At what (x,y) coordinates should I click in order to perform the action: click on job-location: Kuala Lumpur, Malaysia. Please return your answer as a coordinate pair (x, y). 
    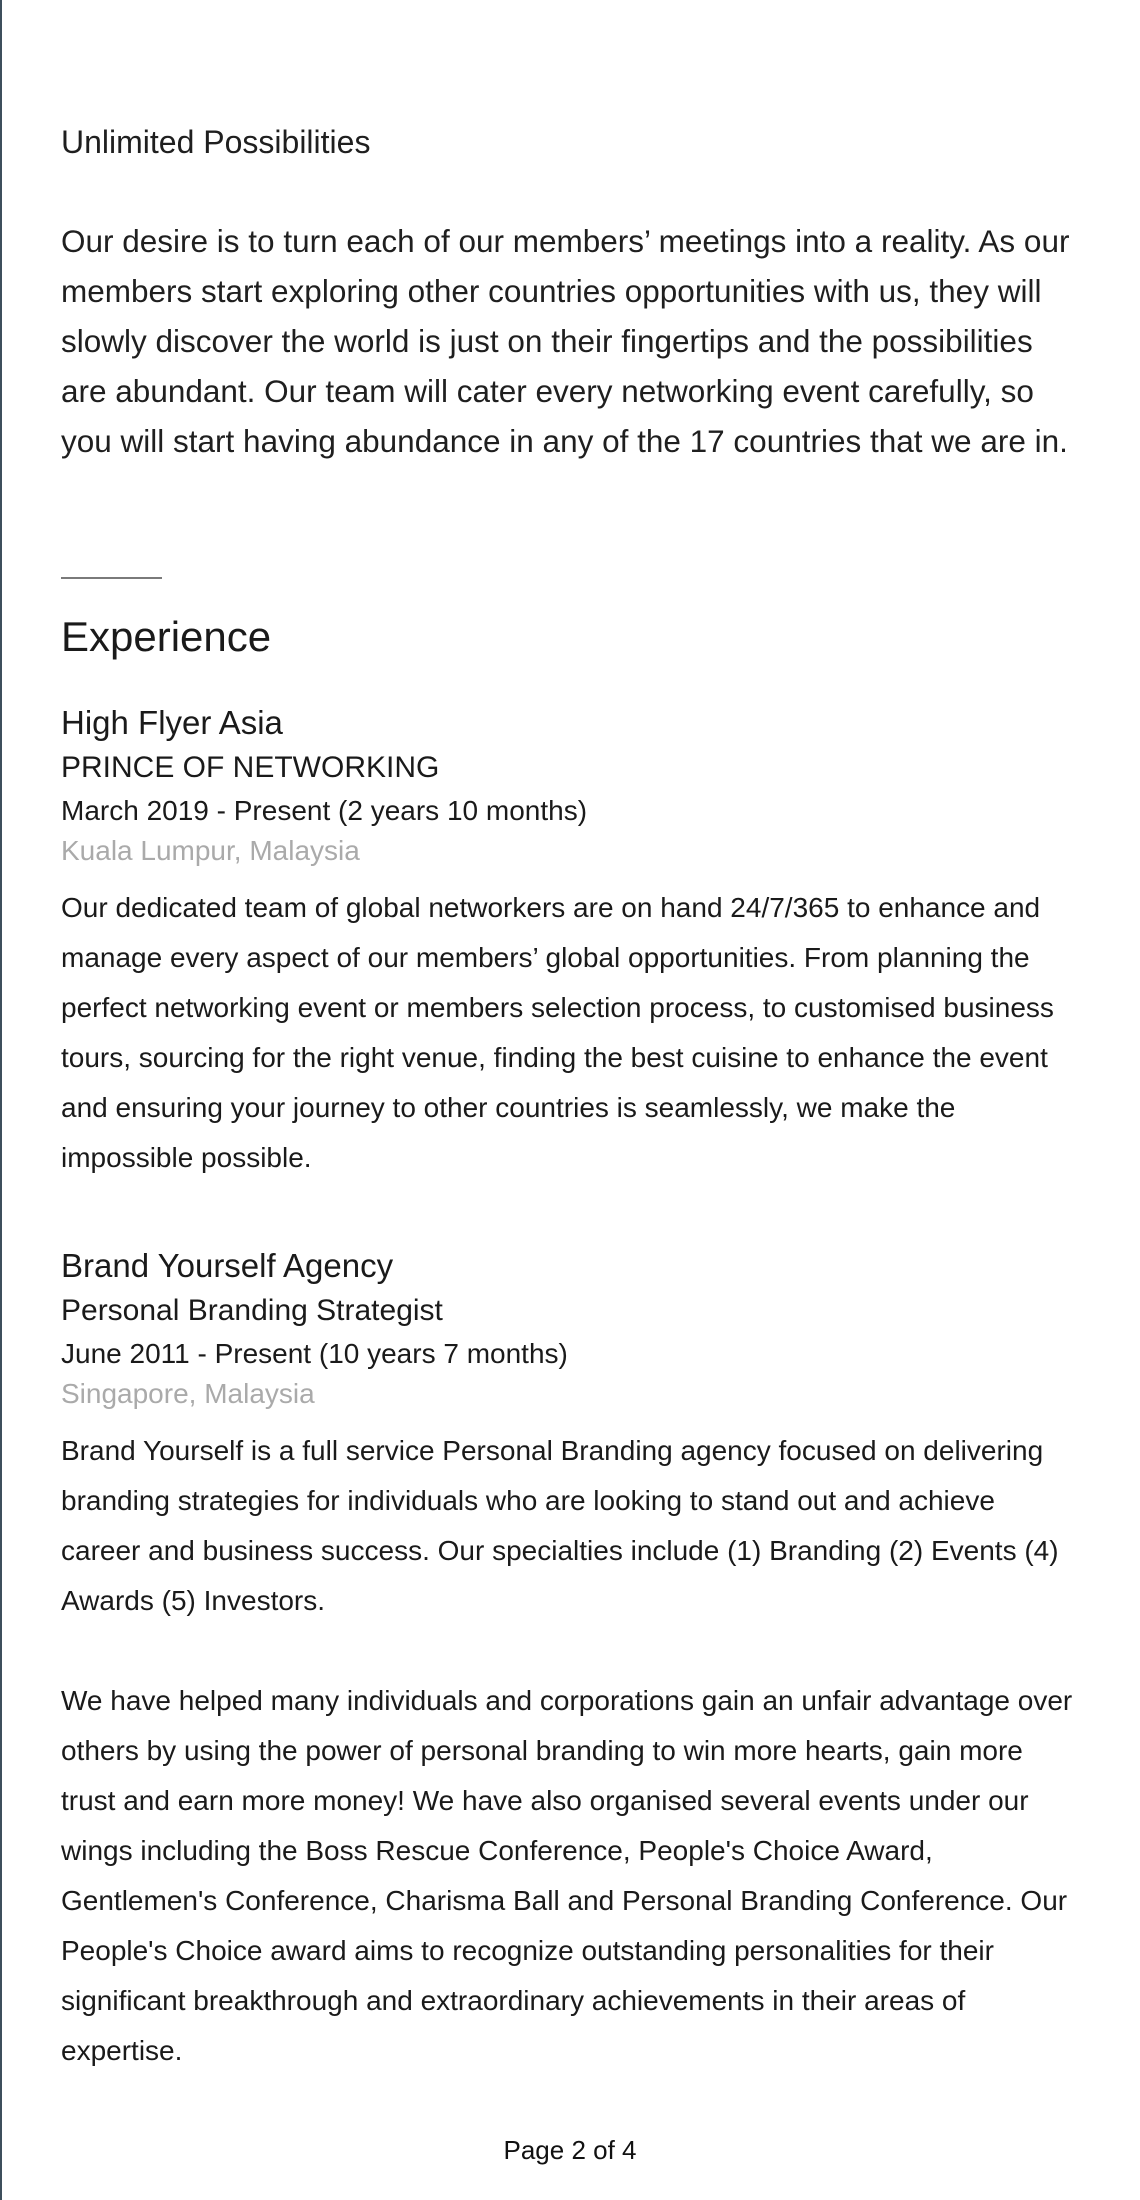
    Looking at the image, I should click on (210, 850).